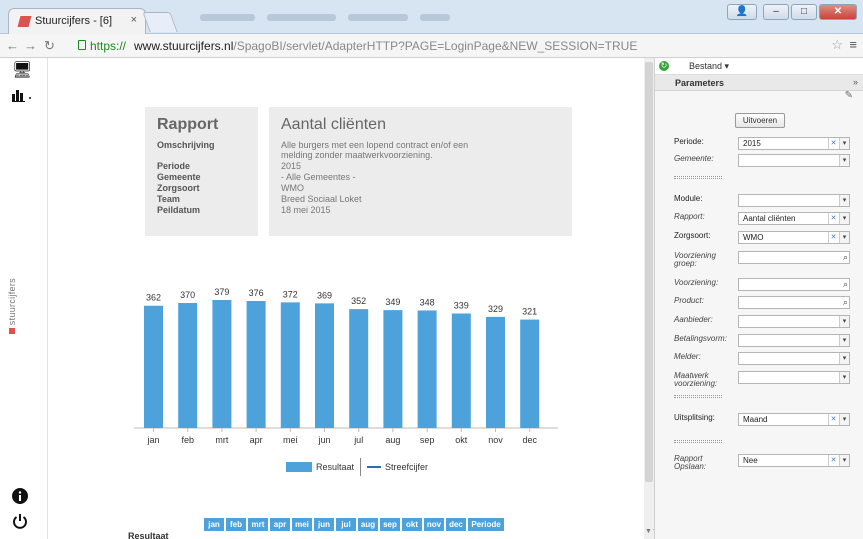 The width and height of the screenshot is (863, 539). I want to click on param-row: Rapport: Aantal cliënten ✕ ▾, so click(764, 218).